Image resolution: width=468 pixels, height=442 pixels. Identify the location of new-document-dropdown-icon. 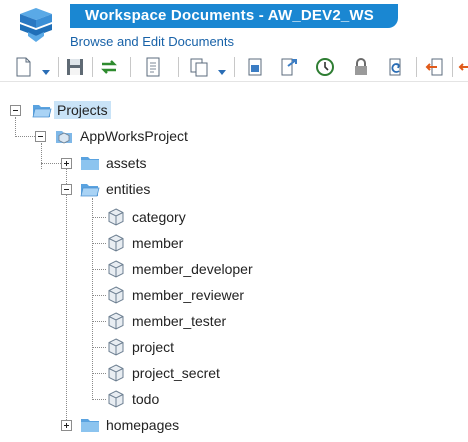
(46, 69).